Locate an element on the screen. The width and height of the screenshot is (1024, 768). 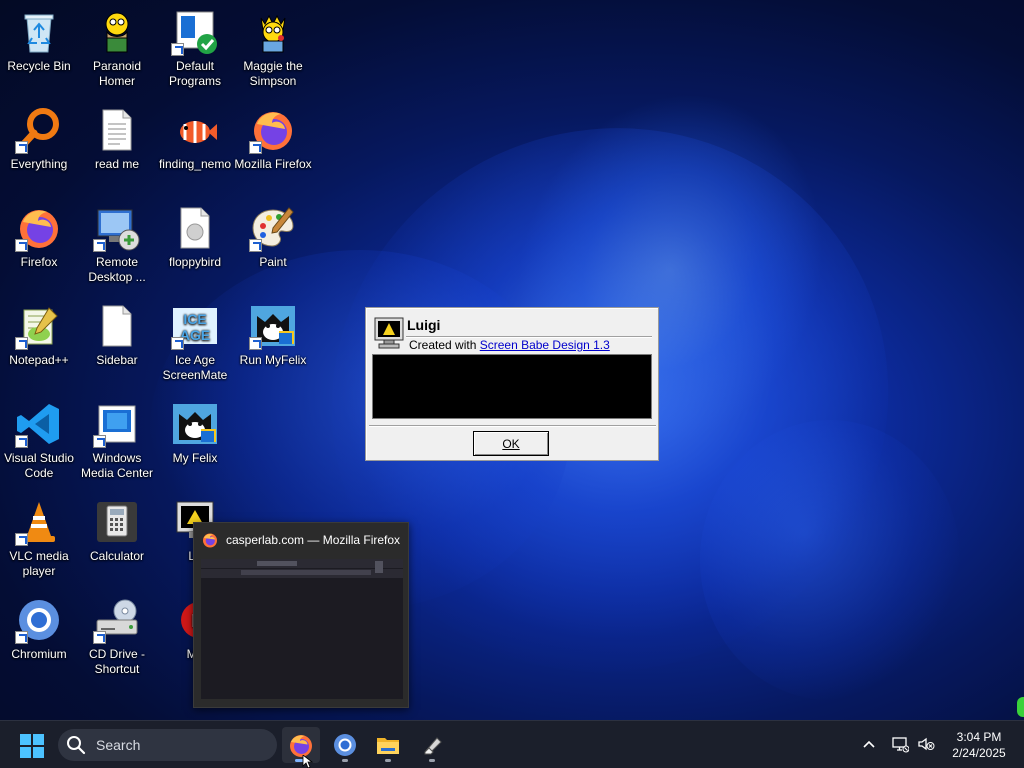
start-button is located at coordinates (32, 746).